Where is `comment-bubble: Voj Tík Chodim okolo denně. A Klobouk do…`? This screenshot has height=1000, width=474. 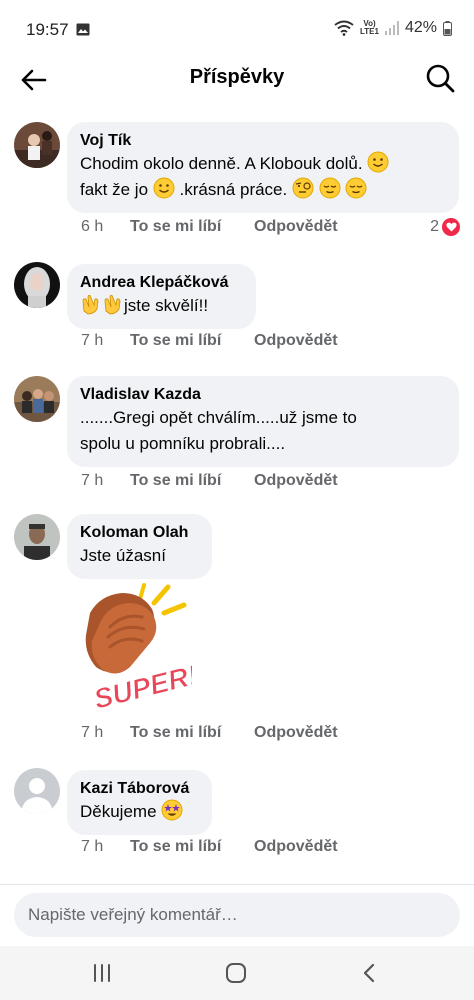
comment-bubble: Voj Tík Chodim okolo denně. A Klobouk do… is located at coordinates (263, 167).